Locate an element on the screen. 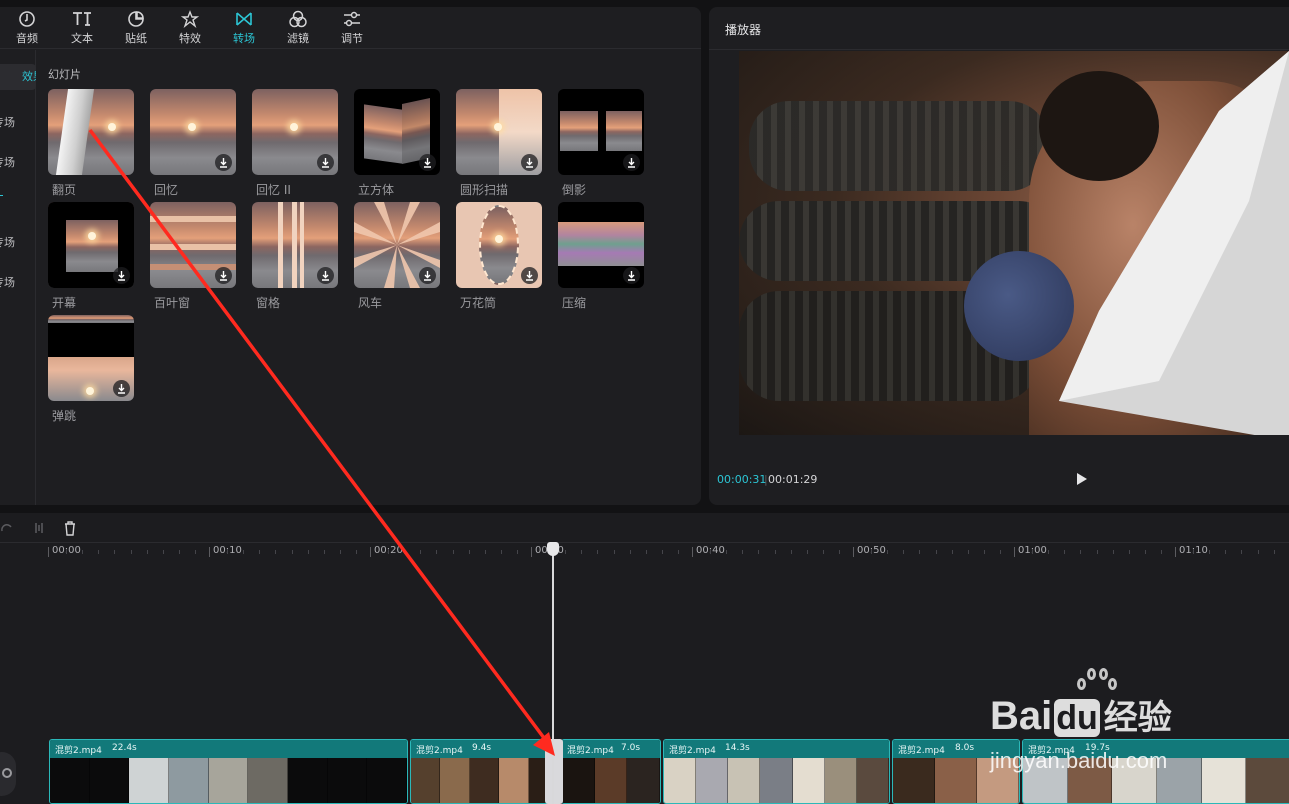  transition-label: 弹跳 is located at coordinates (64, 416).